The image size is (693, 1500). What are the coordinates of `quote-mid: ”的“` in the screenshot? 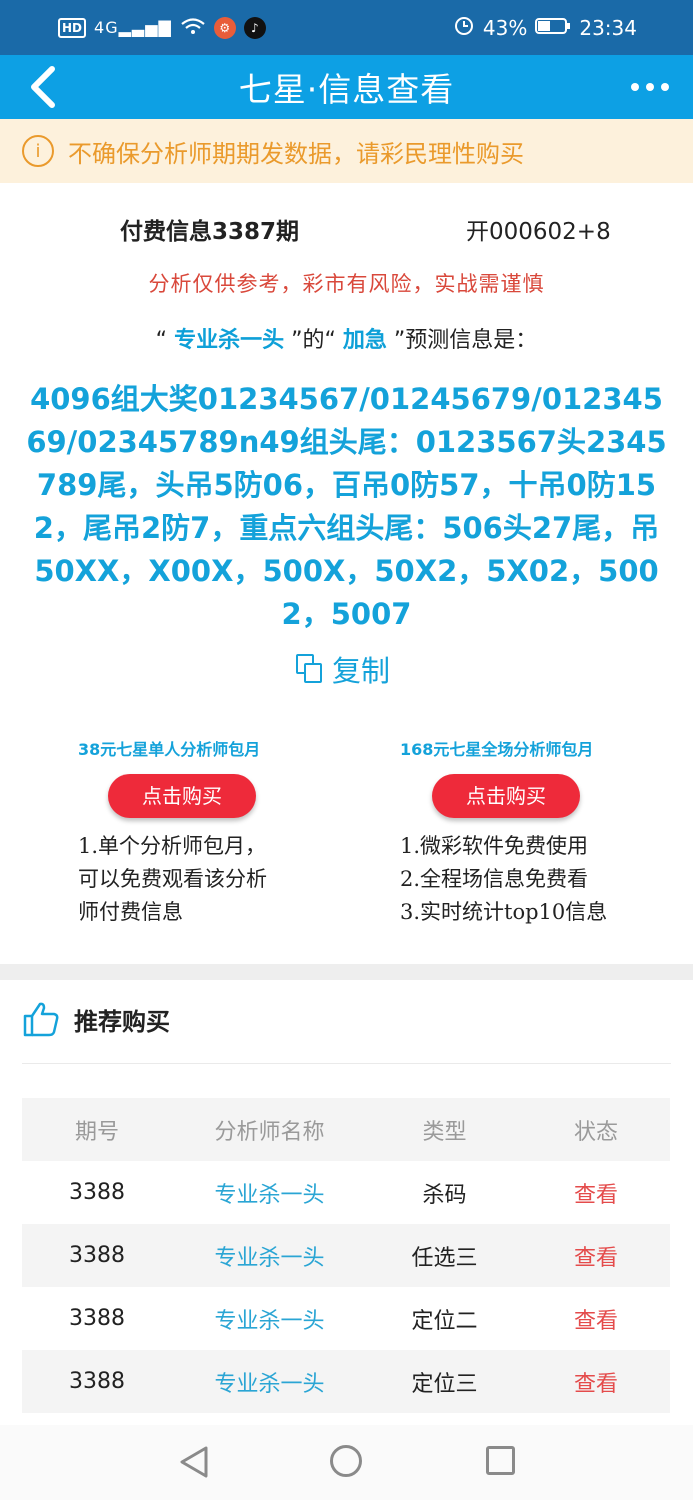 It's located at (313, 340).